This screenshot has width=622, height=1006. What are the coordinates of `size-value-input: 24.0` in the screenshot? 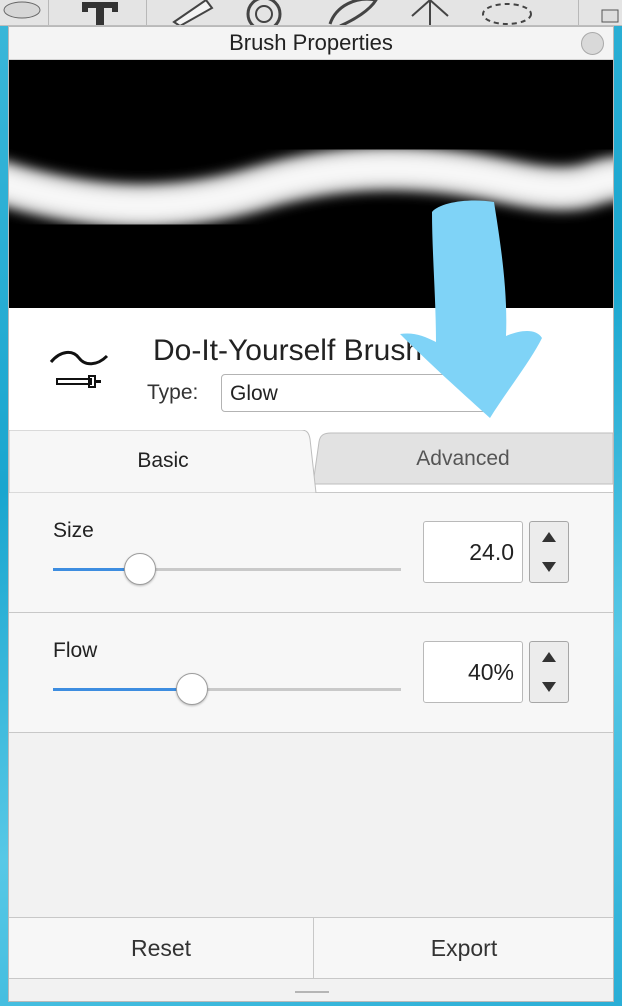 It's located at (473, 552).